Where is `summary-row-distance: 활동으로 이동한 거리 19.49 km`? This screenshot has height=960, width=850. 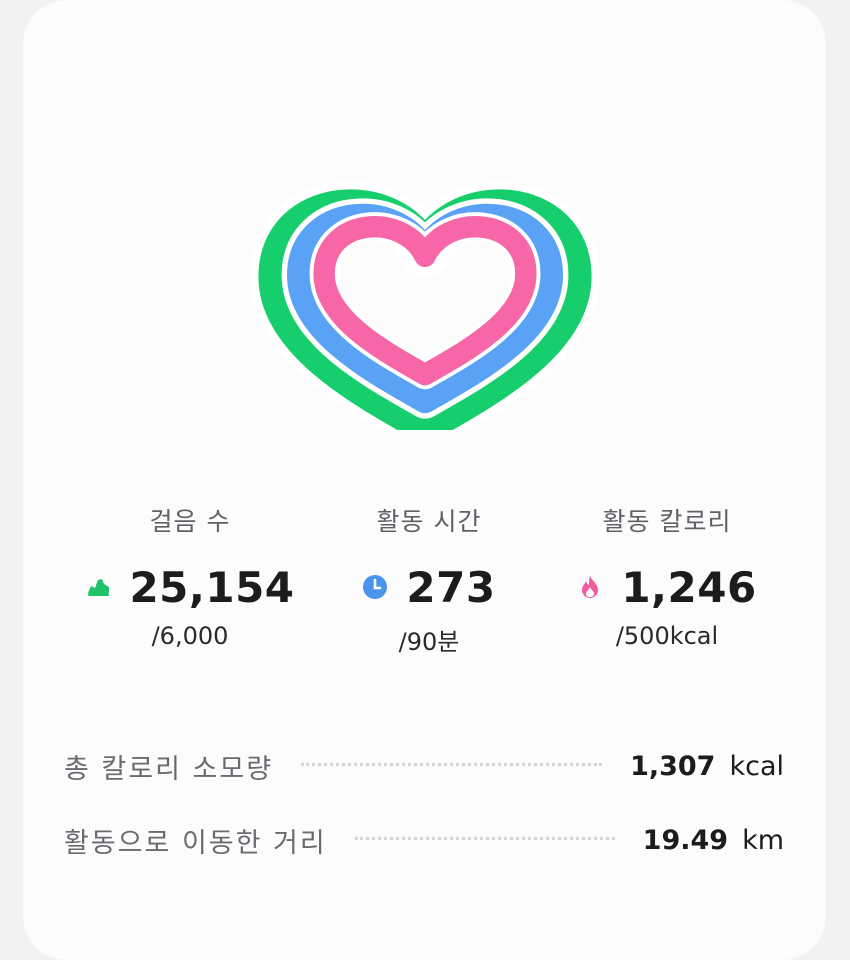
summary-row-distance: 활동으로 이동한 거리 19.49 km is located at coordinates (424, 840).